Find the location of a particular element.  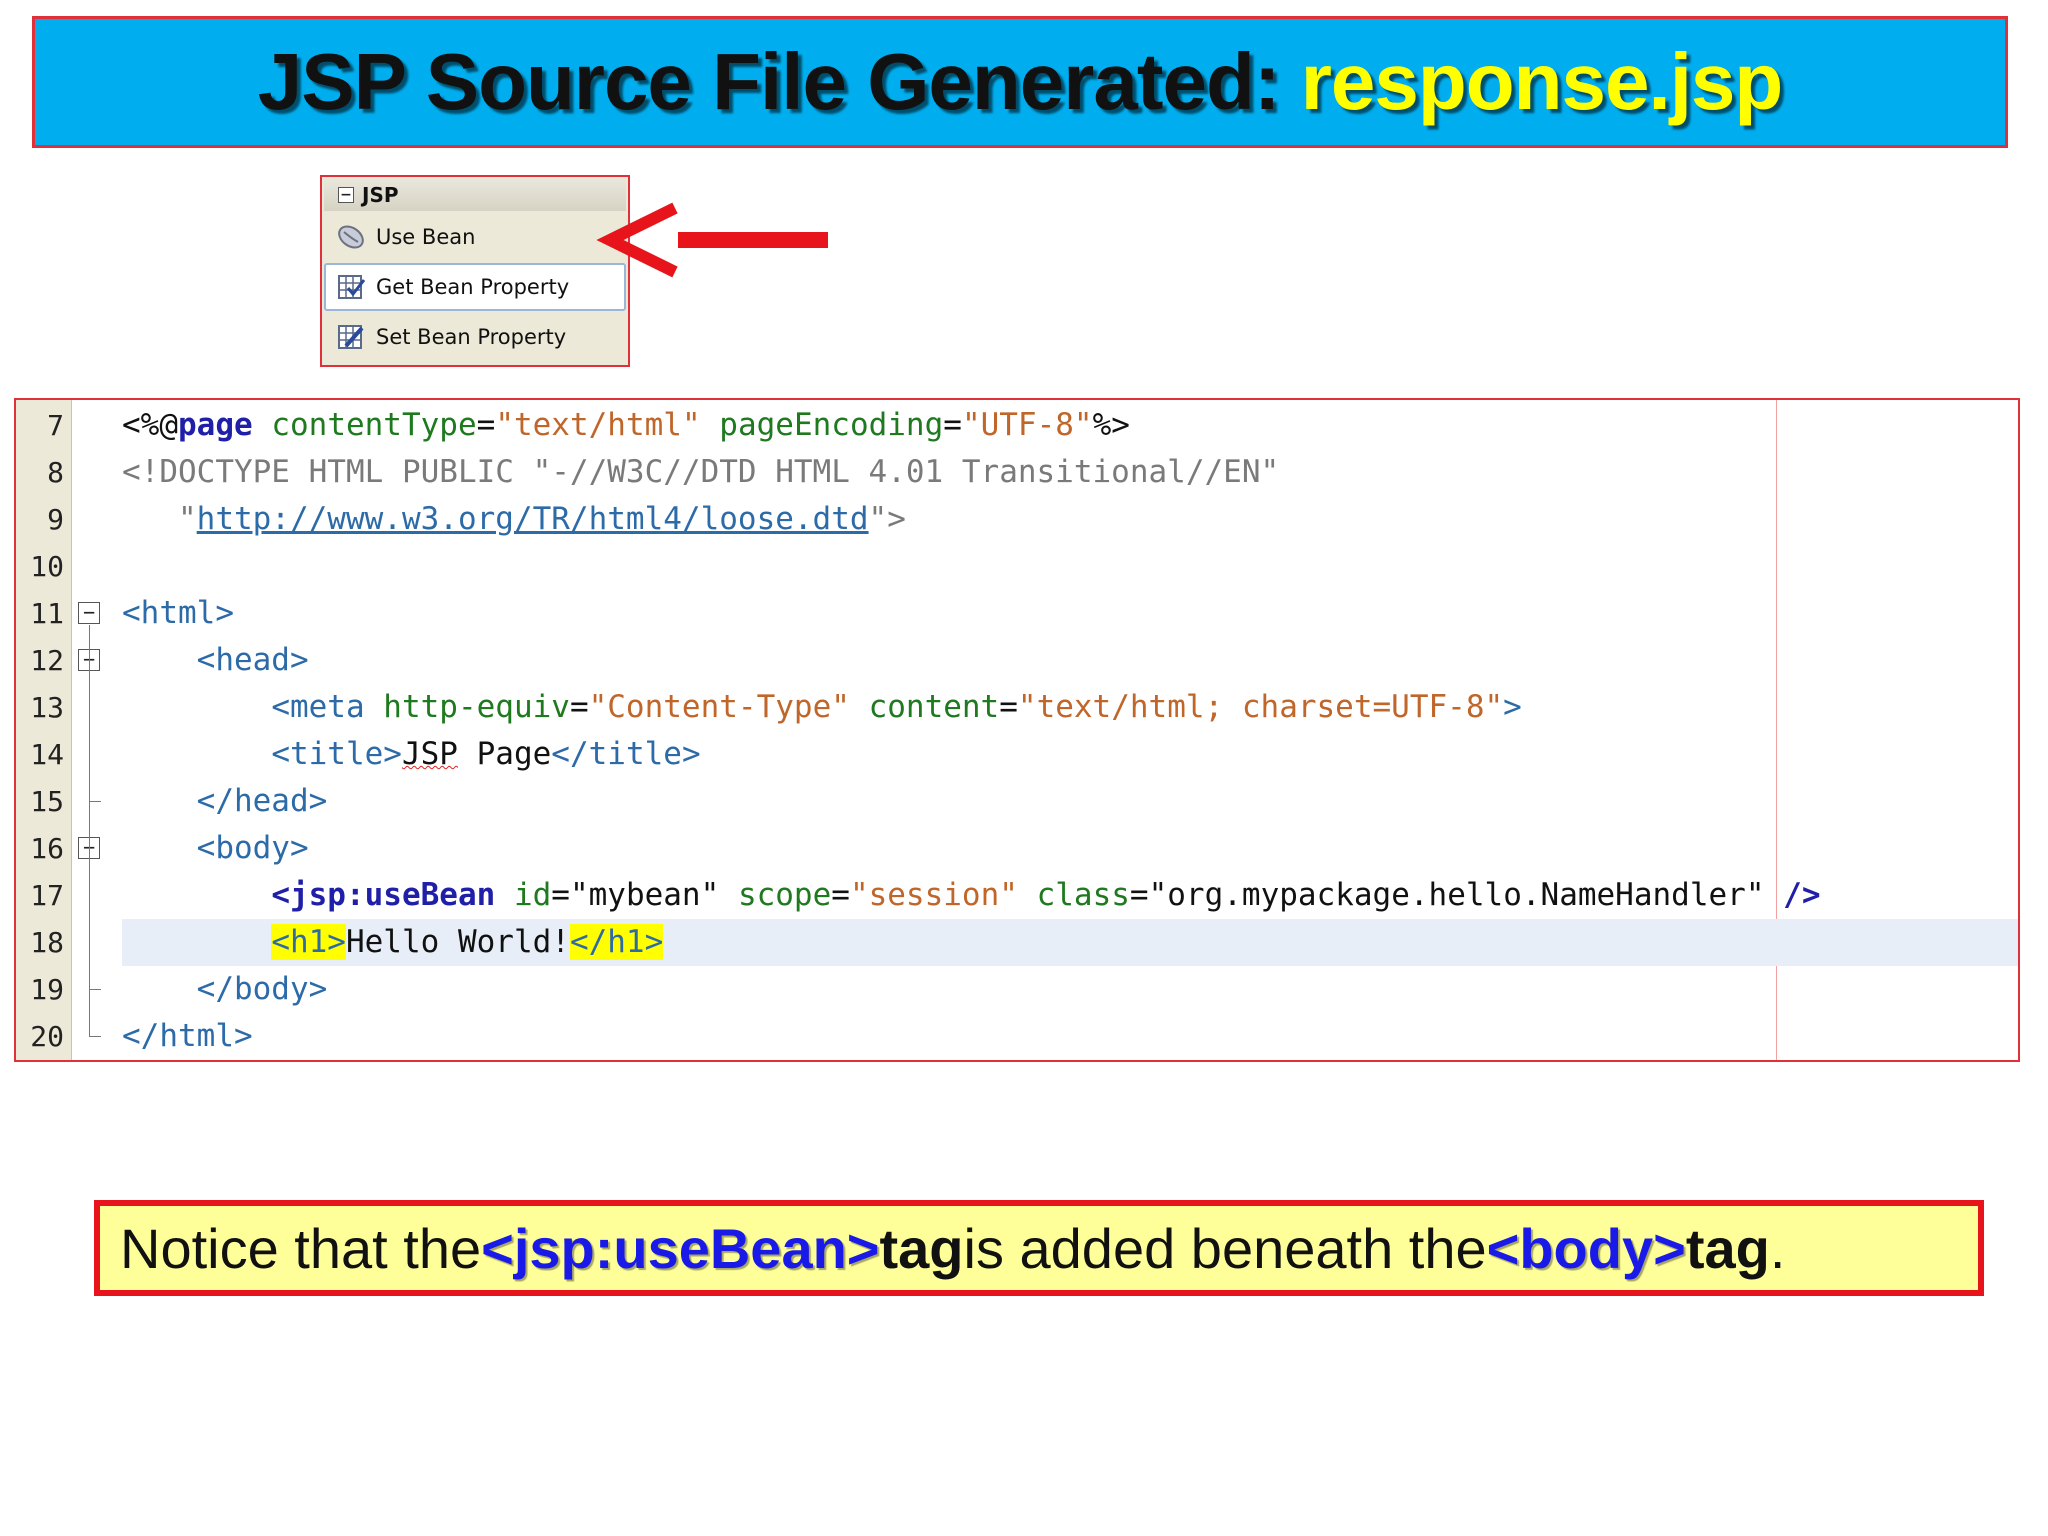

palette-category-jsp: − JSP is located at coordinates (475, 195).